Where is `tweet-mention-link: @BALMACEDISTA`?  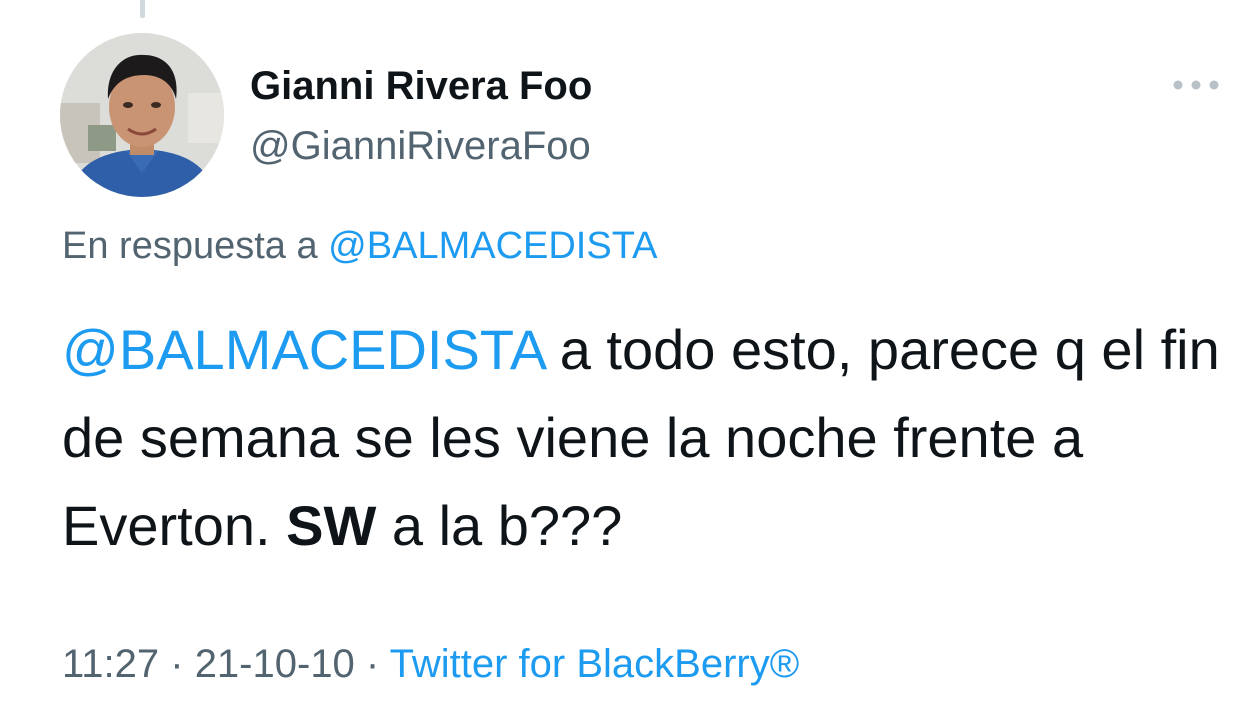 tweet-mention-link: @BALMACEDISTA is located at coordinates (303, 349).